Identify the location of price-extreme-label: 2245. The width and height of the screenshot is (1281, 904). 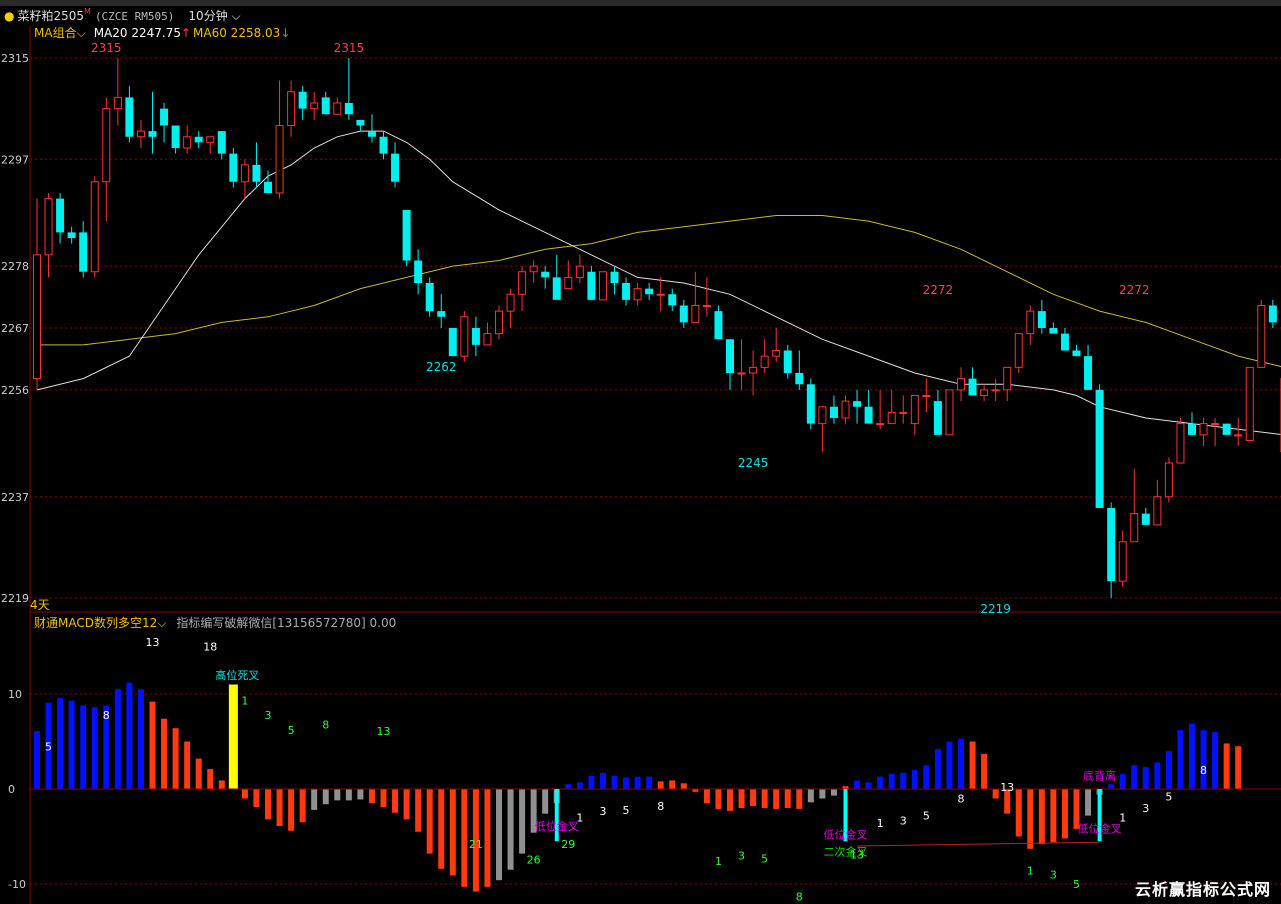
(753, 463).